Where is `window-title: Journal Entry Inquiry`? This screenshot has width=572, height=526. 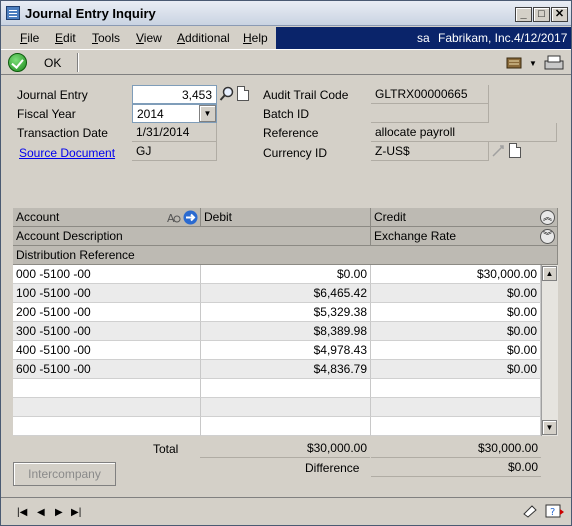 window-title: Journal Entry Inquiry is located at coordinates (90, 13).